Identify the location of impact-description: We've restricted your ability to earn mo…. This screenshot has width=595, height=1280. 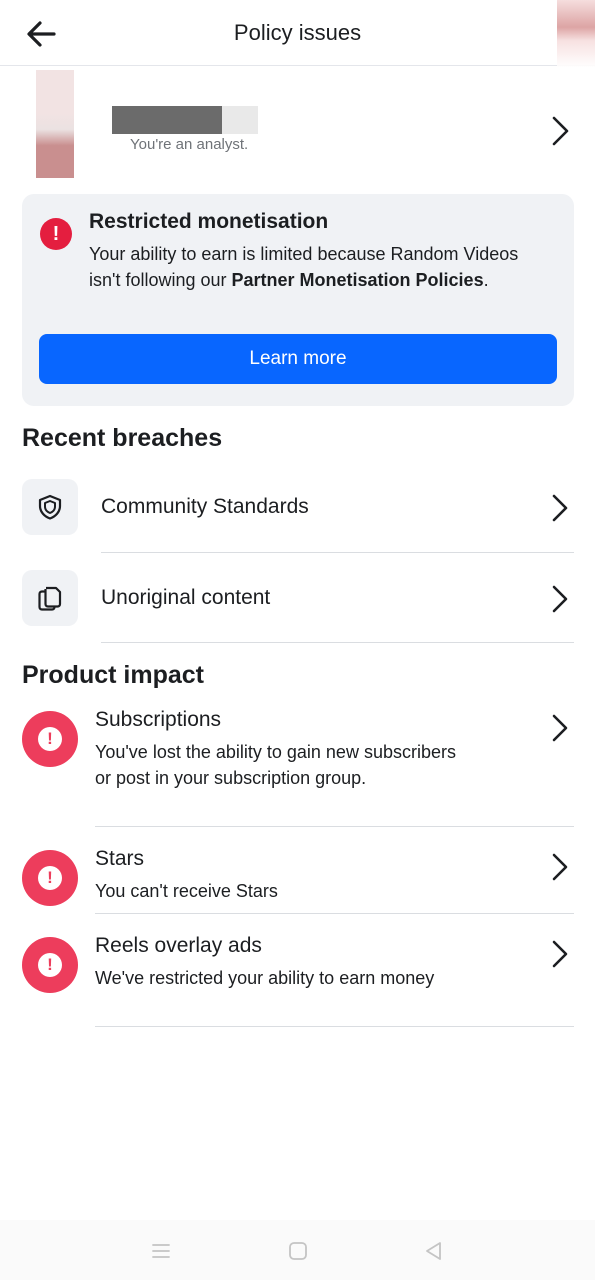
(265, 978).